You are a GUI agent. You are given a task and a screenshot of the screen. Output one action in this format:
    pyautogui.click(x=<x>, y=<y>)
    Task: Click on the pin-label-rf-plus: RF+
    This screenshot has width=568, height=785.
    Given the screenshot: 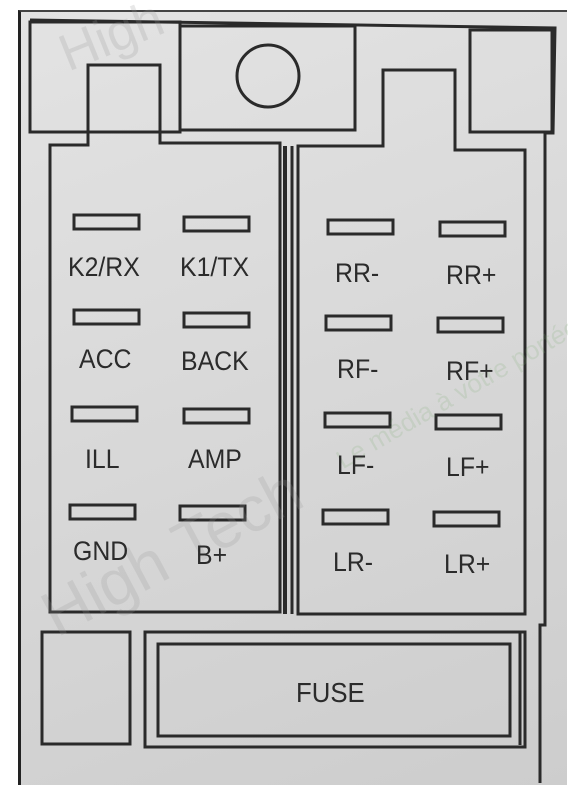 What is the action you would take?
    pyautogui.click(x=470, y=371)
    